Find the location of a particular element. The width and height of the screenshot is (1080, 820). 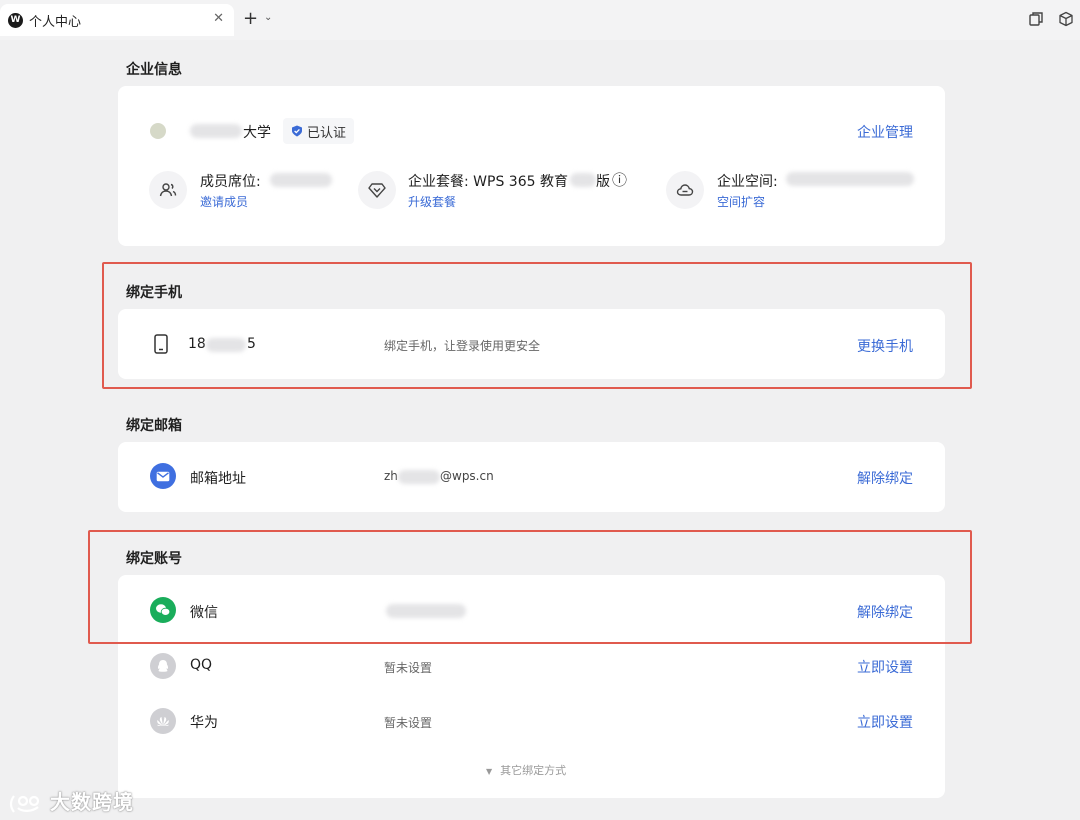

wps-logo-icon: W is located at coordinates (15, 20).